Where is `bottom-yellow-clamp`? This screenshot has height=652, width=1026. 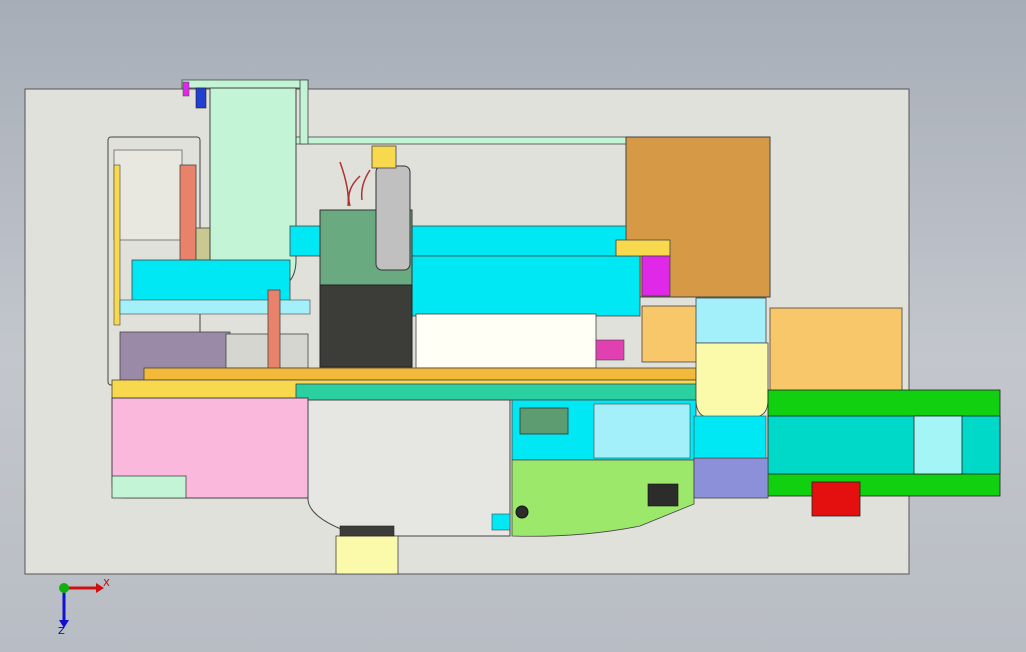 bottom-yellow-clamp is located at coordinates (367, 555).